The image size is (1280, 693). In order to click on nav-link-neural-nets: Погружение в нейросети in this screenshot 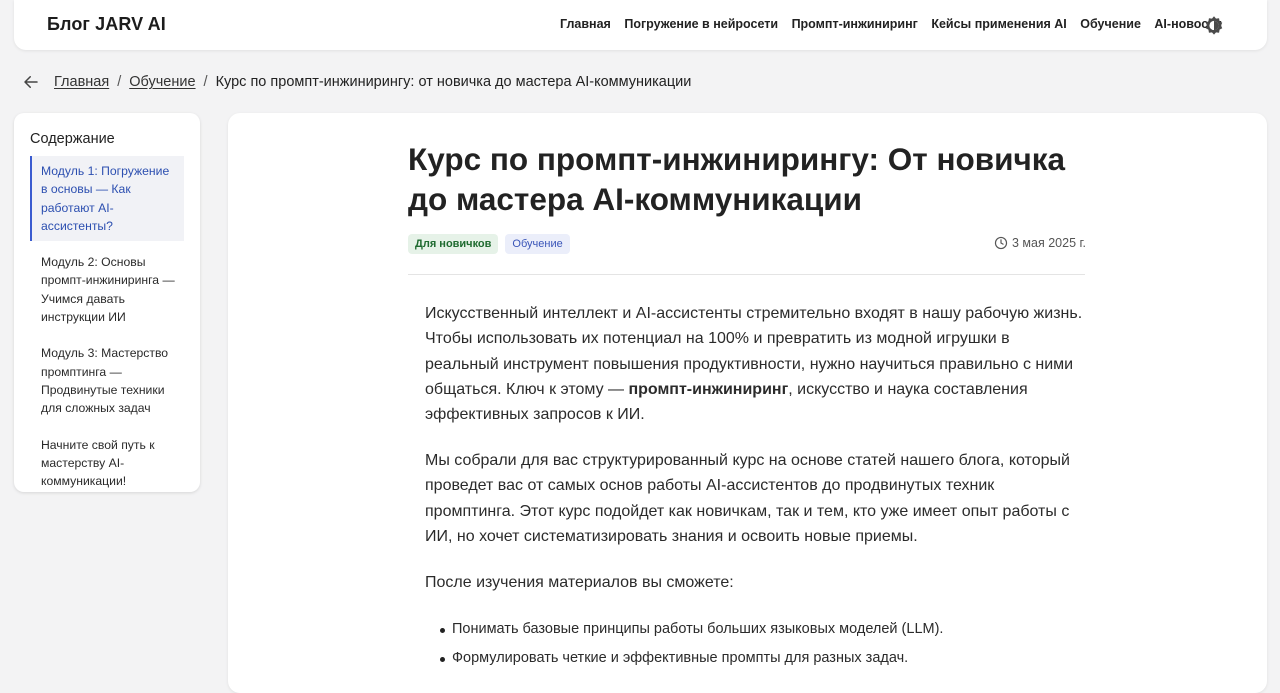, I will do `click(701, 24)`.